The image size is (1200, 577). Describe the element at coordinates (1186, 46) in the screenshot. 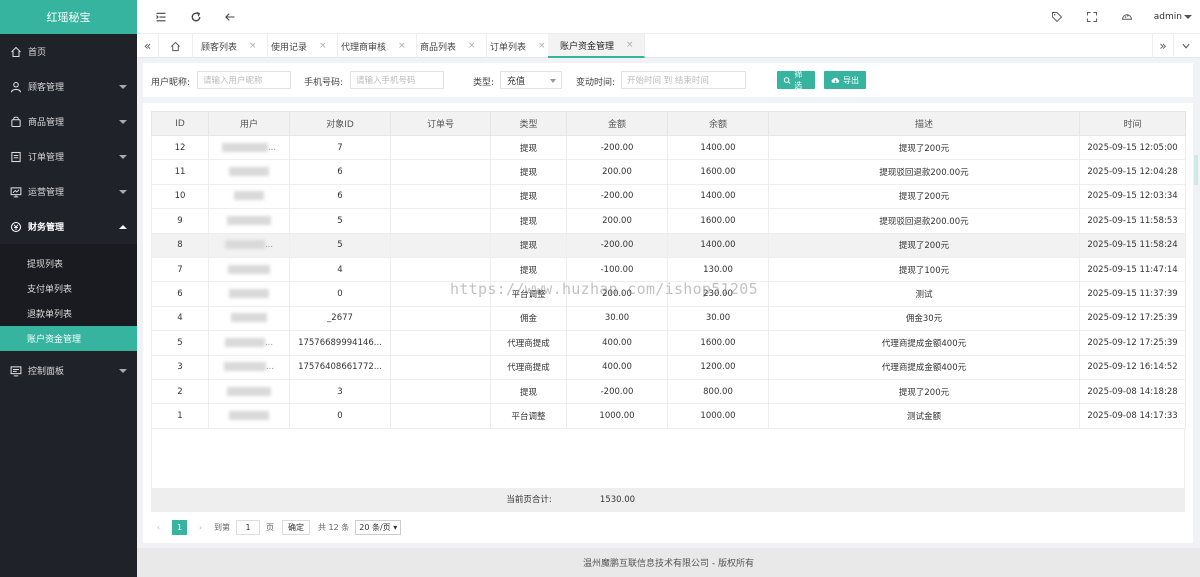

I see `tab-more-icon` at that location.